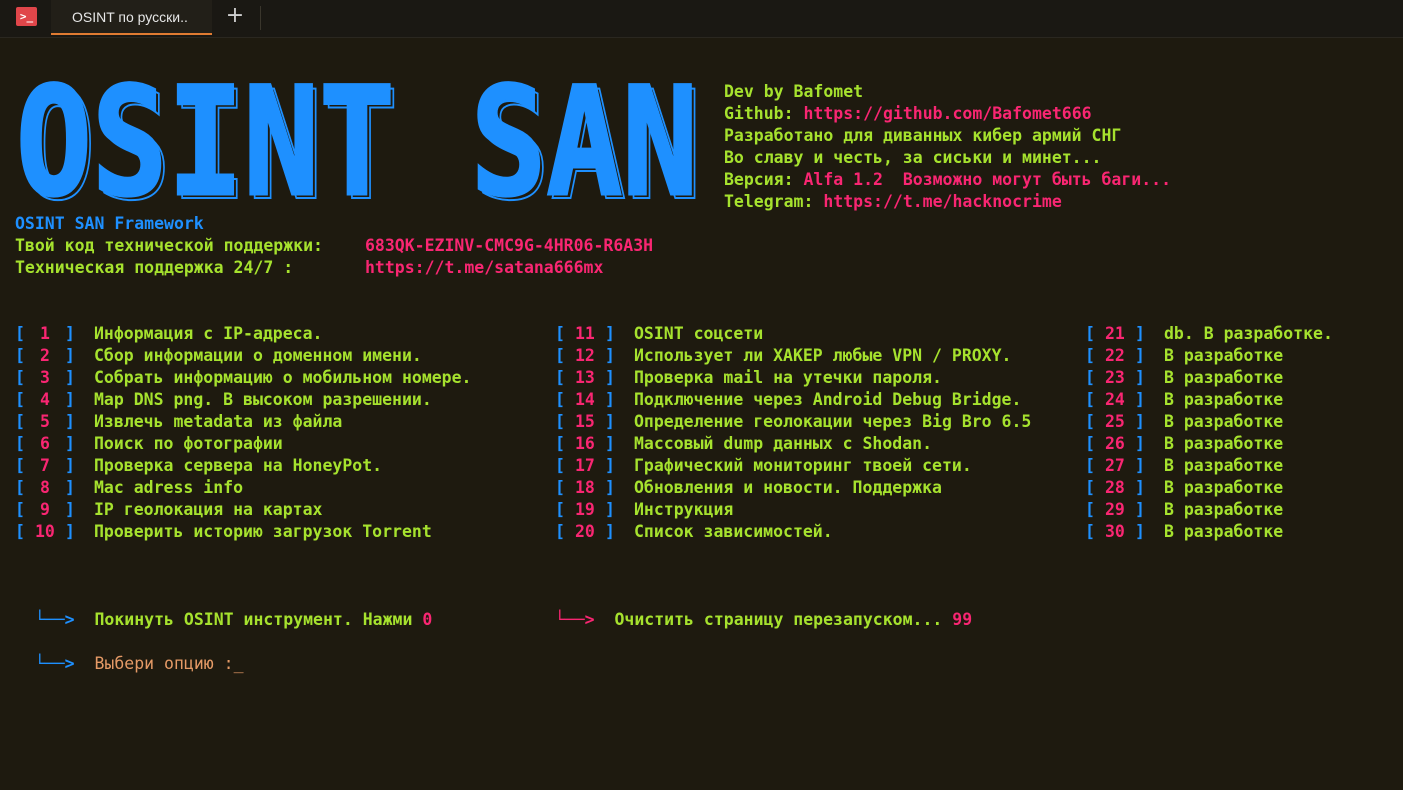 This screenshot has width=1403, height=790. I want to click on menu-label: IP геолокация на картах, so click(208, 510).